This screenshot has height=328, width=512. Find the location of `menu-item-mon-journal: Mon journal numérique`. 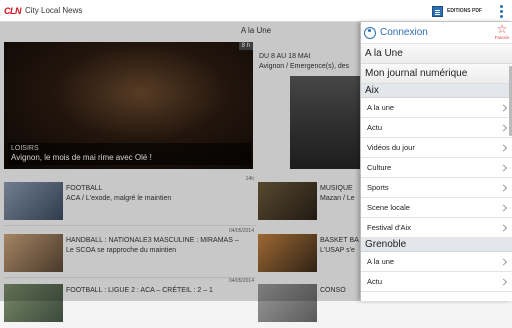

menu-item-mon-journal: Mon journal numérique is located at coordinates (436, 74).